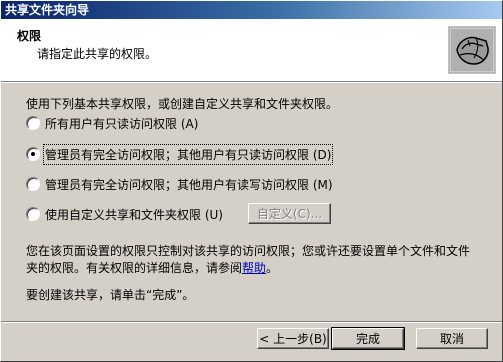 This screenshot has height=362, width=503. I want to click on option-admin-full-others-readonly: 管理员有完全访问权限；其他用户有只读访问权限 (D), so click(180, 154).